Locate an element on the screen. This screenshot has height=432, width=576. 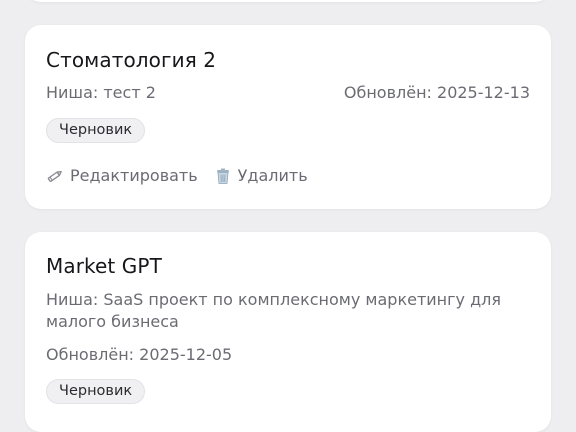
trash-icon is located at coordinates (223, 176).